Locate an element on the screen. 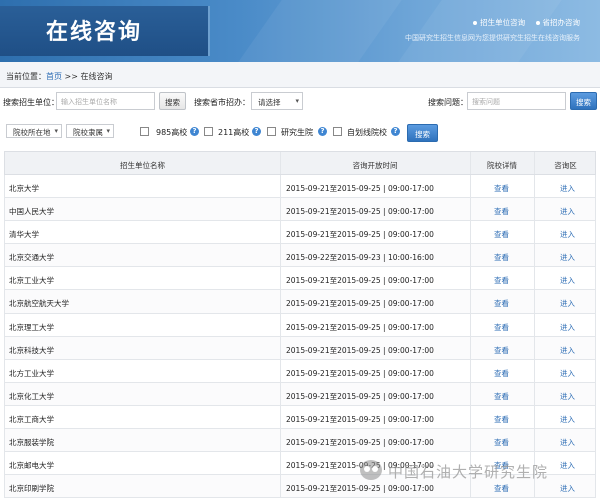 This screenshot has height=504, width=600. cell-institution-name: 北京工商大学 is located at coordinates (31, 419).